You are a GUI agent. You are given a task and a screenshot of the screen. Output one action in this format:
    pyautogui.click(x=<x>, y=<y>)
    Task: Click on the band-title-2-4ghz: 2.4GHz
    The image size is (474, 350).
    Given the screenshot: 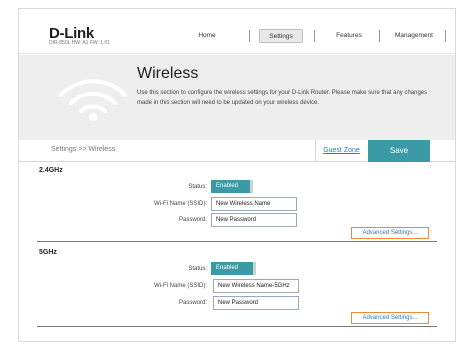 What is the action you would take?
    pyautogui.click(x=51, y=170)
    